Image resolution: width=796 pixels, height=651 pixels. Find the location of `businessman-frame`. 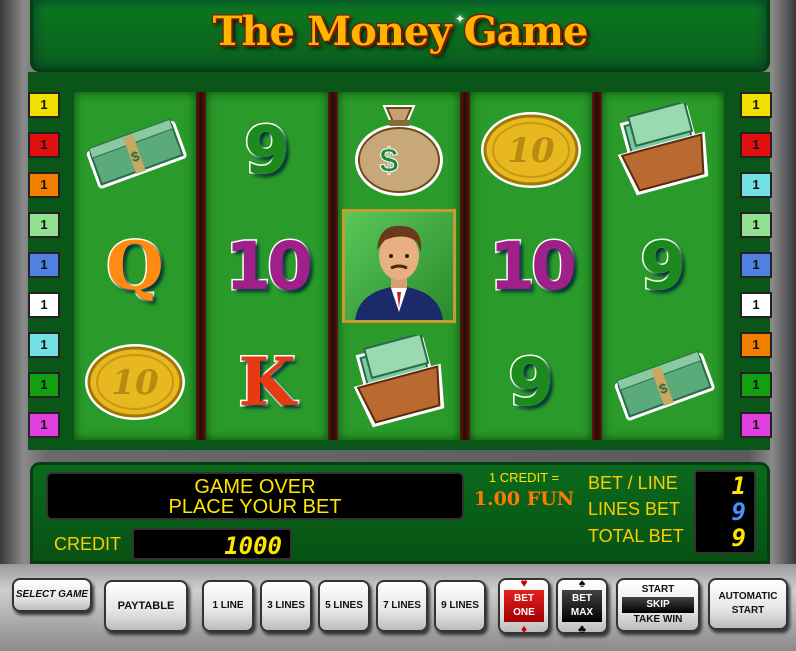

businessman-frame is located at coordinates (399, 266).